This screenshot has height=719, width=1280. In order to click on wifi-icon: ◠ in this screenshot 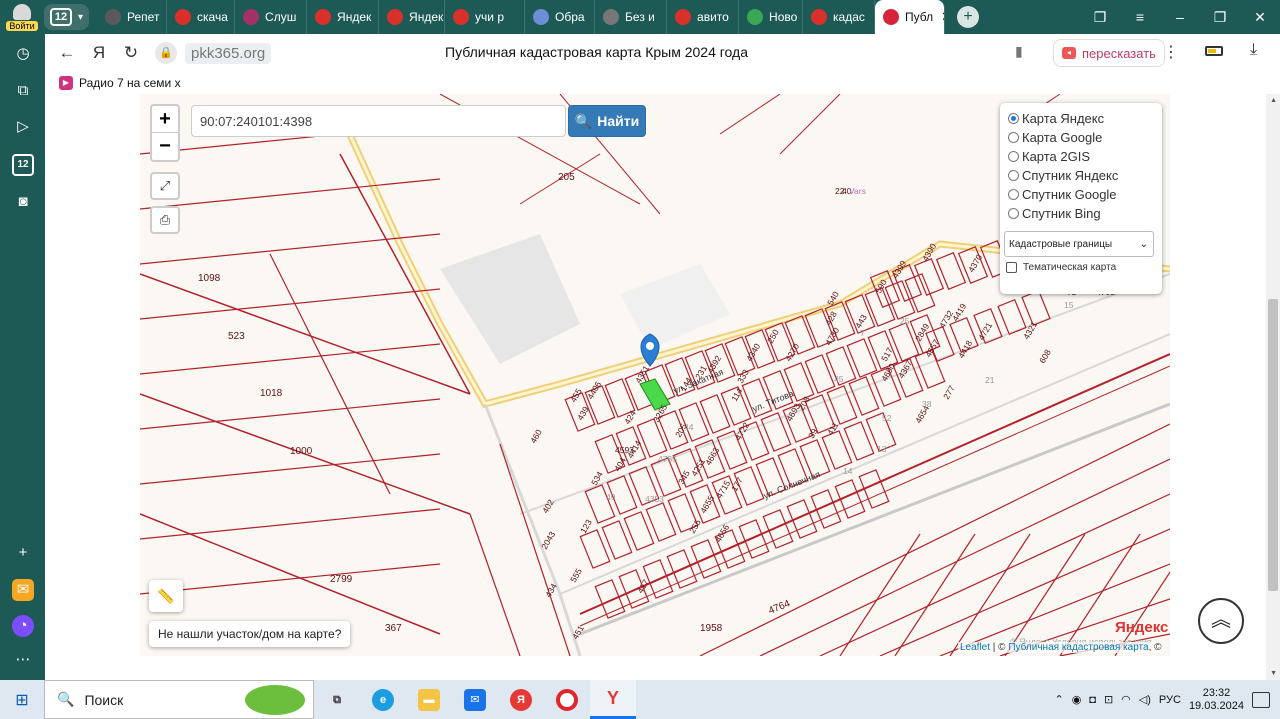, I will do `click(1126, 699)`.